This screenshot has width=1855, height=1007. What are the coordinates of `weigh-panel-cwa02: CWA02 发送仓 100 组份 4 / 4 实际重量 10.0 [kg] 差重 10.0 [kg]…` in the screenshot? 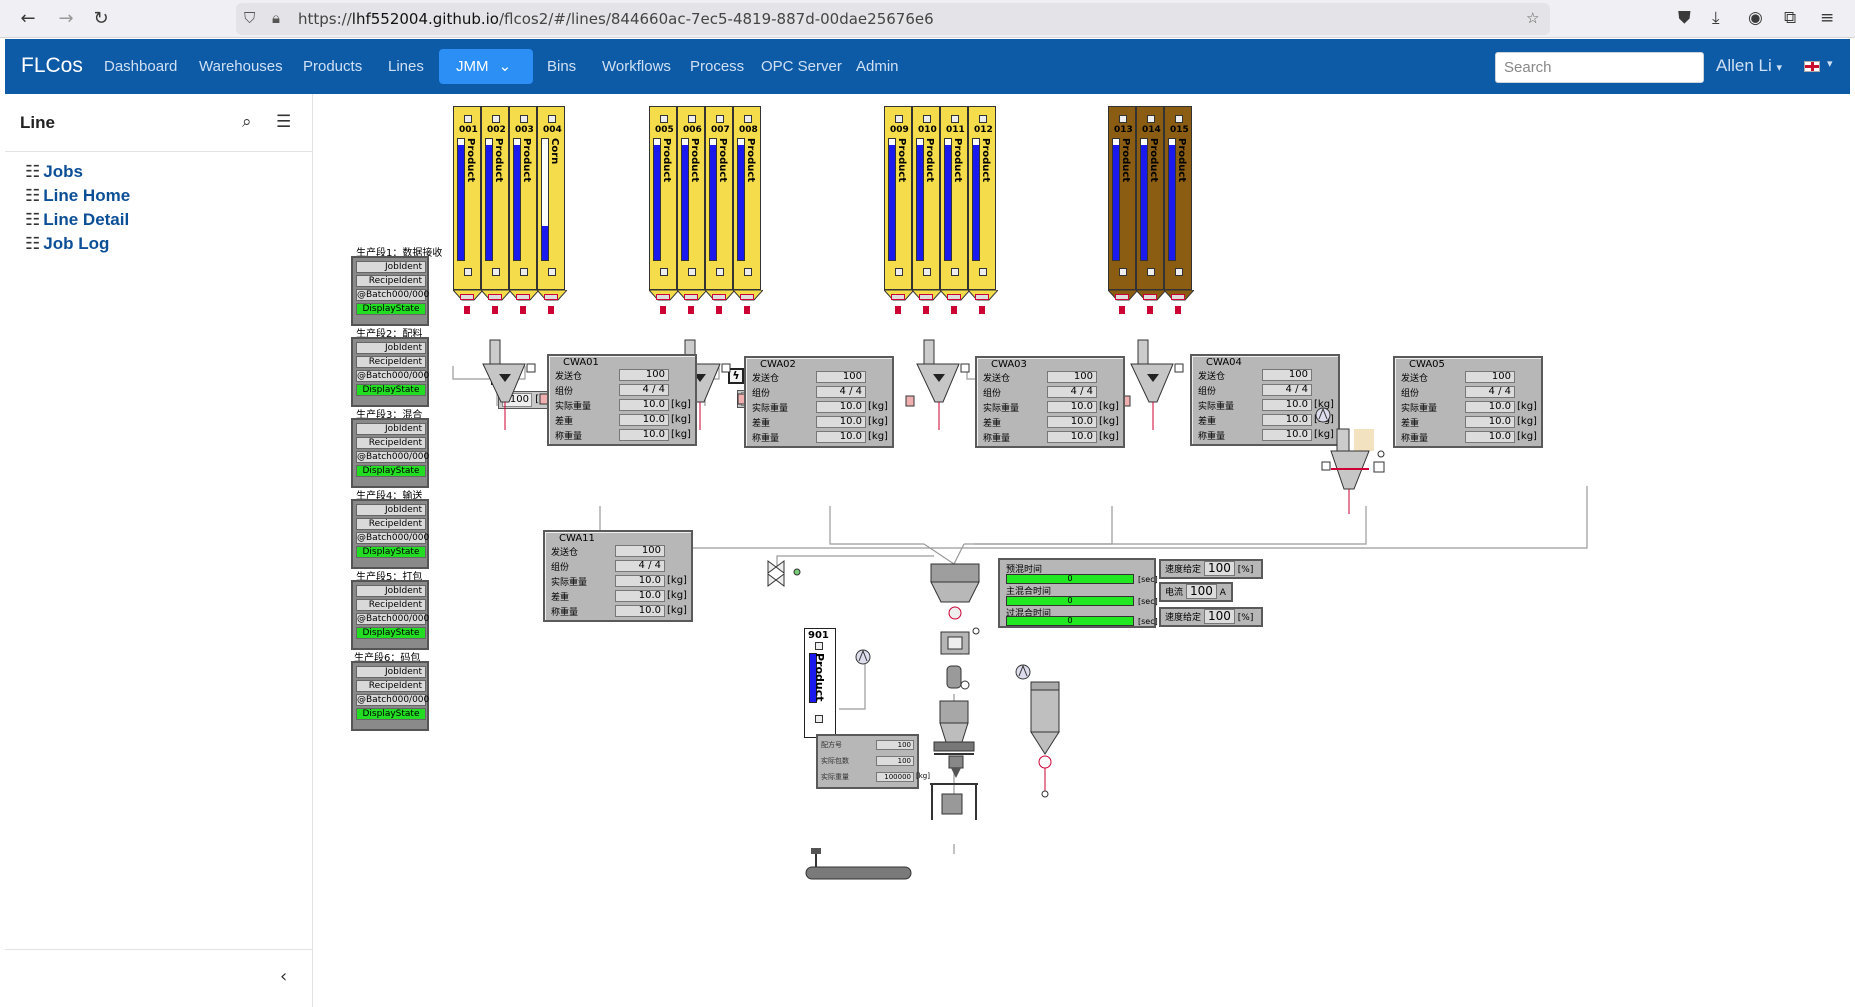 It's located at (819, 402).